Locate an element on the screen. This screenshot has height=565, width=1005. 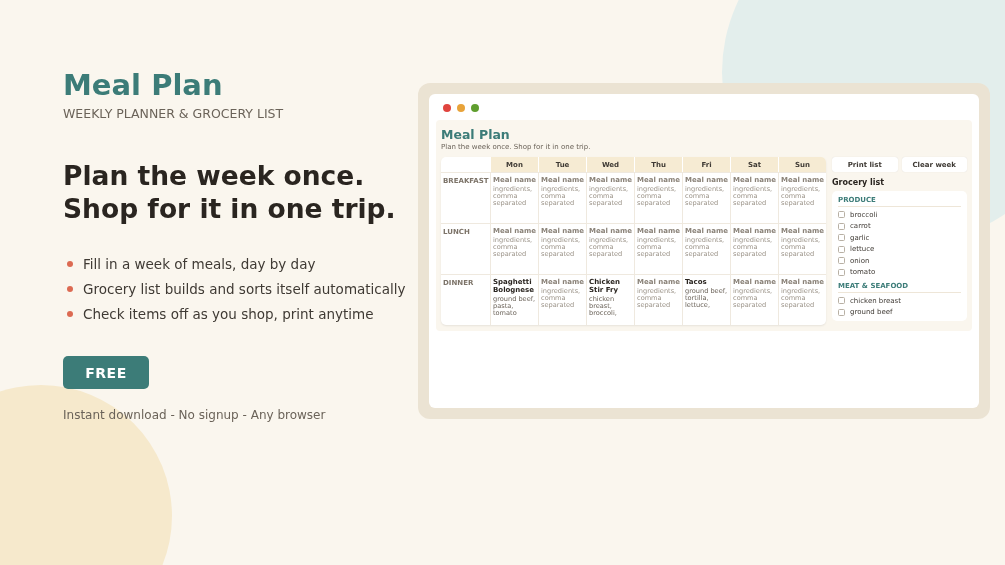
footnote: Instant download - No signup - Any browser is located at coordinates (195, 415).